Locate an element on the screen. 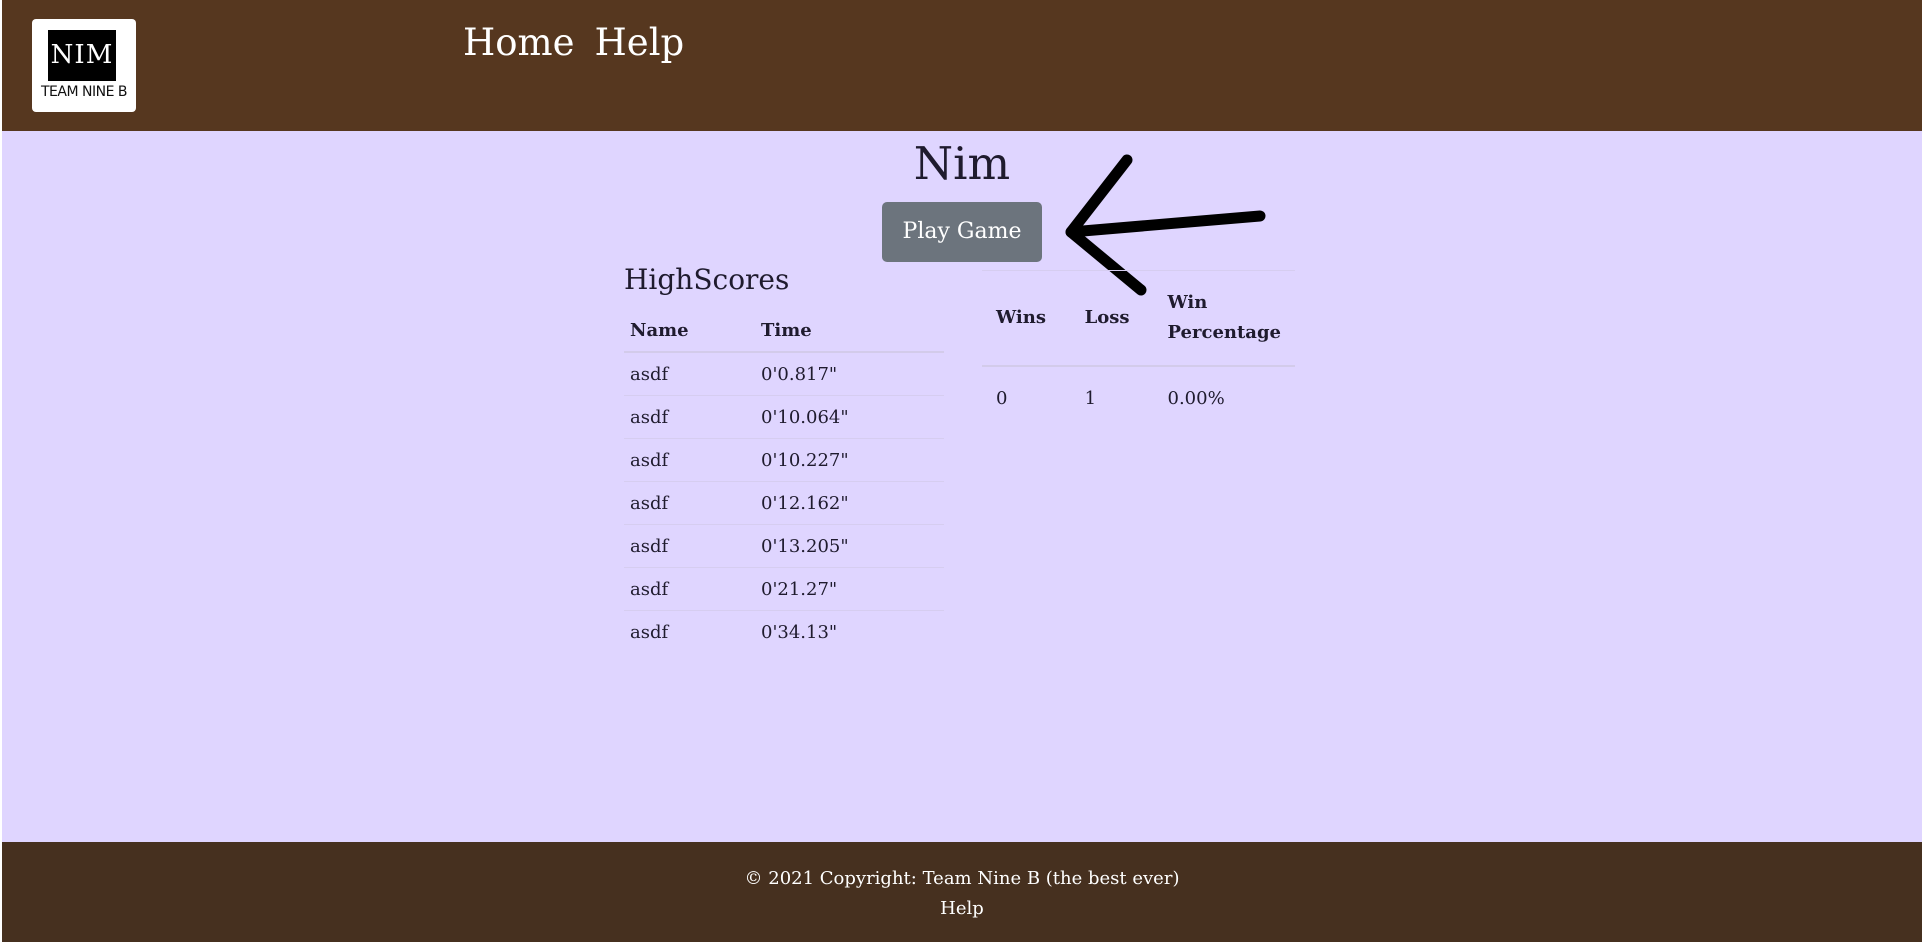 The width and height of the screenshot is (1924, 942). team-logo: NIM TEAM NINE B is located at coordinates (84, 65).